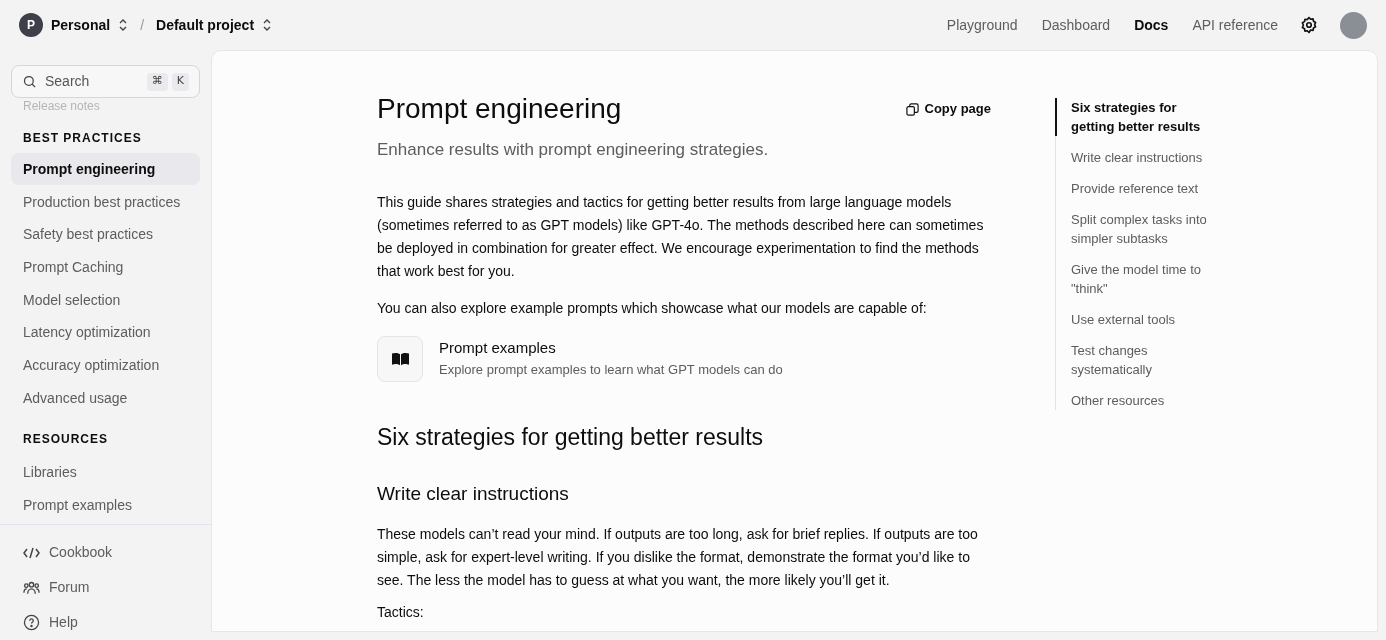 This screenshot has width=1386, height=640. Describe the element at coordinates (105, 504) in the screenshot. I see `sidebar-item: Prompt examples` at that location.